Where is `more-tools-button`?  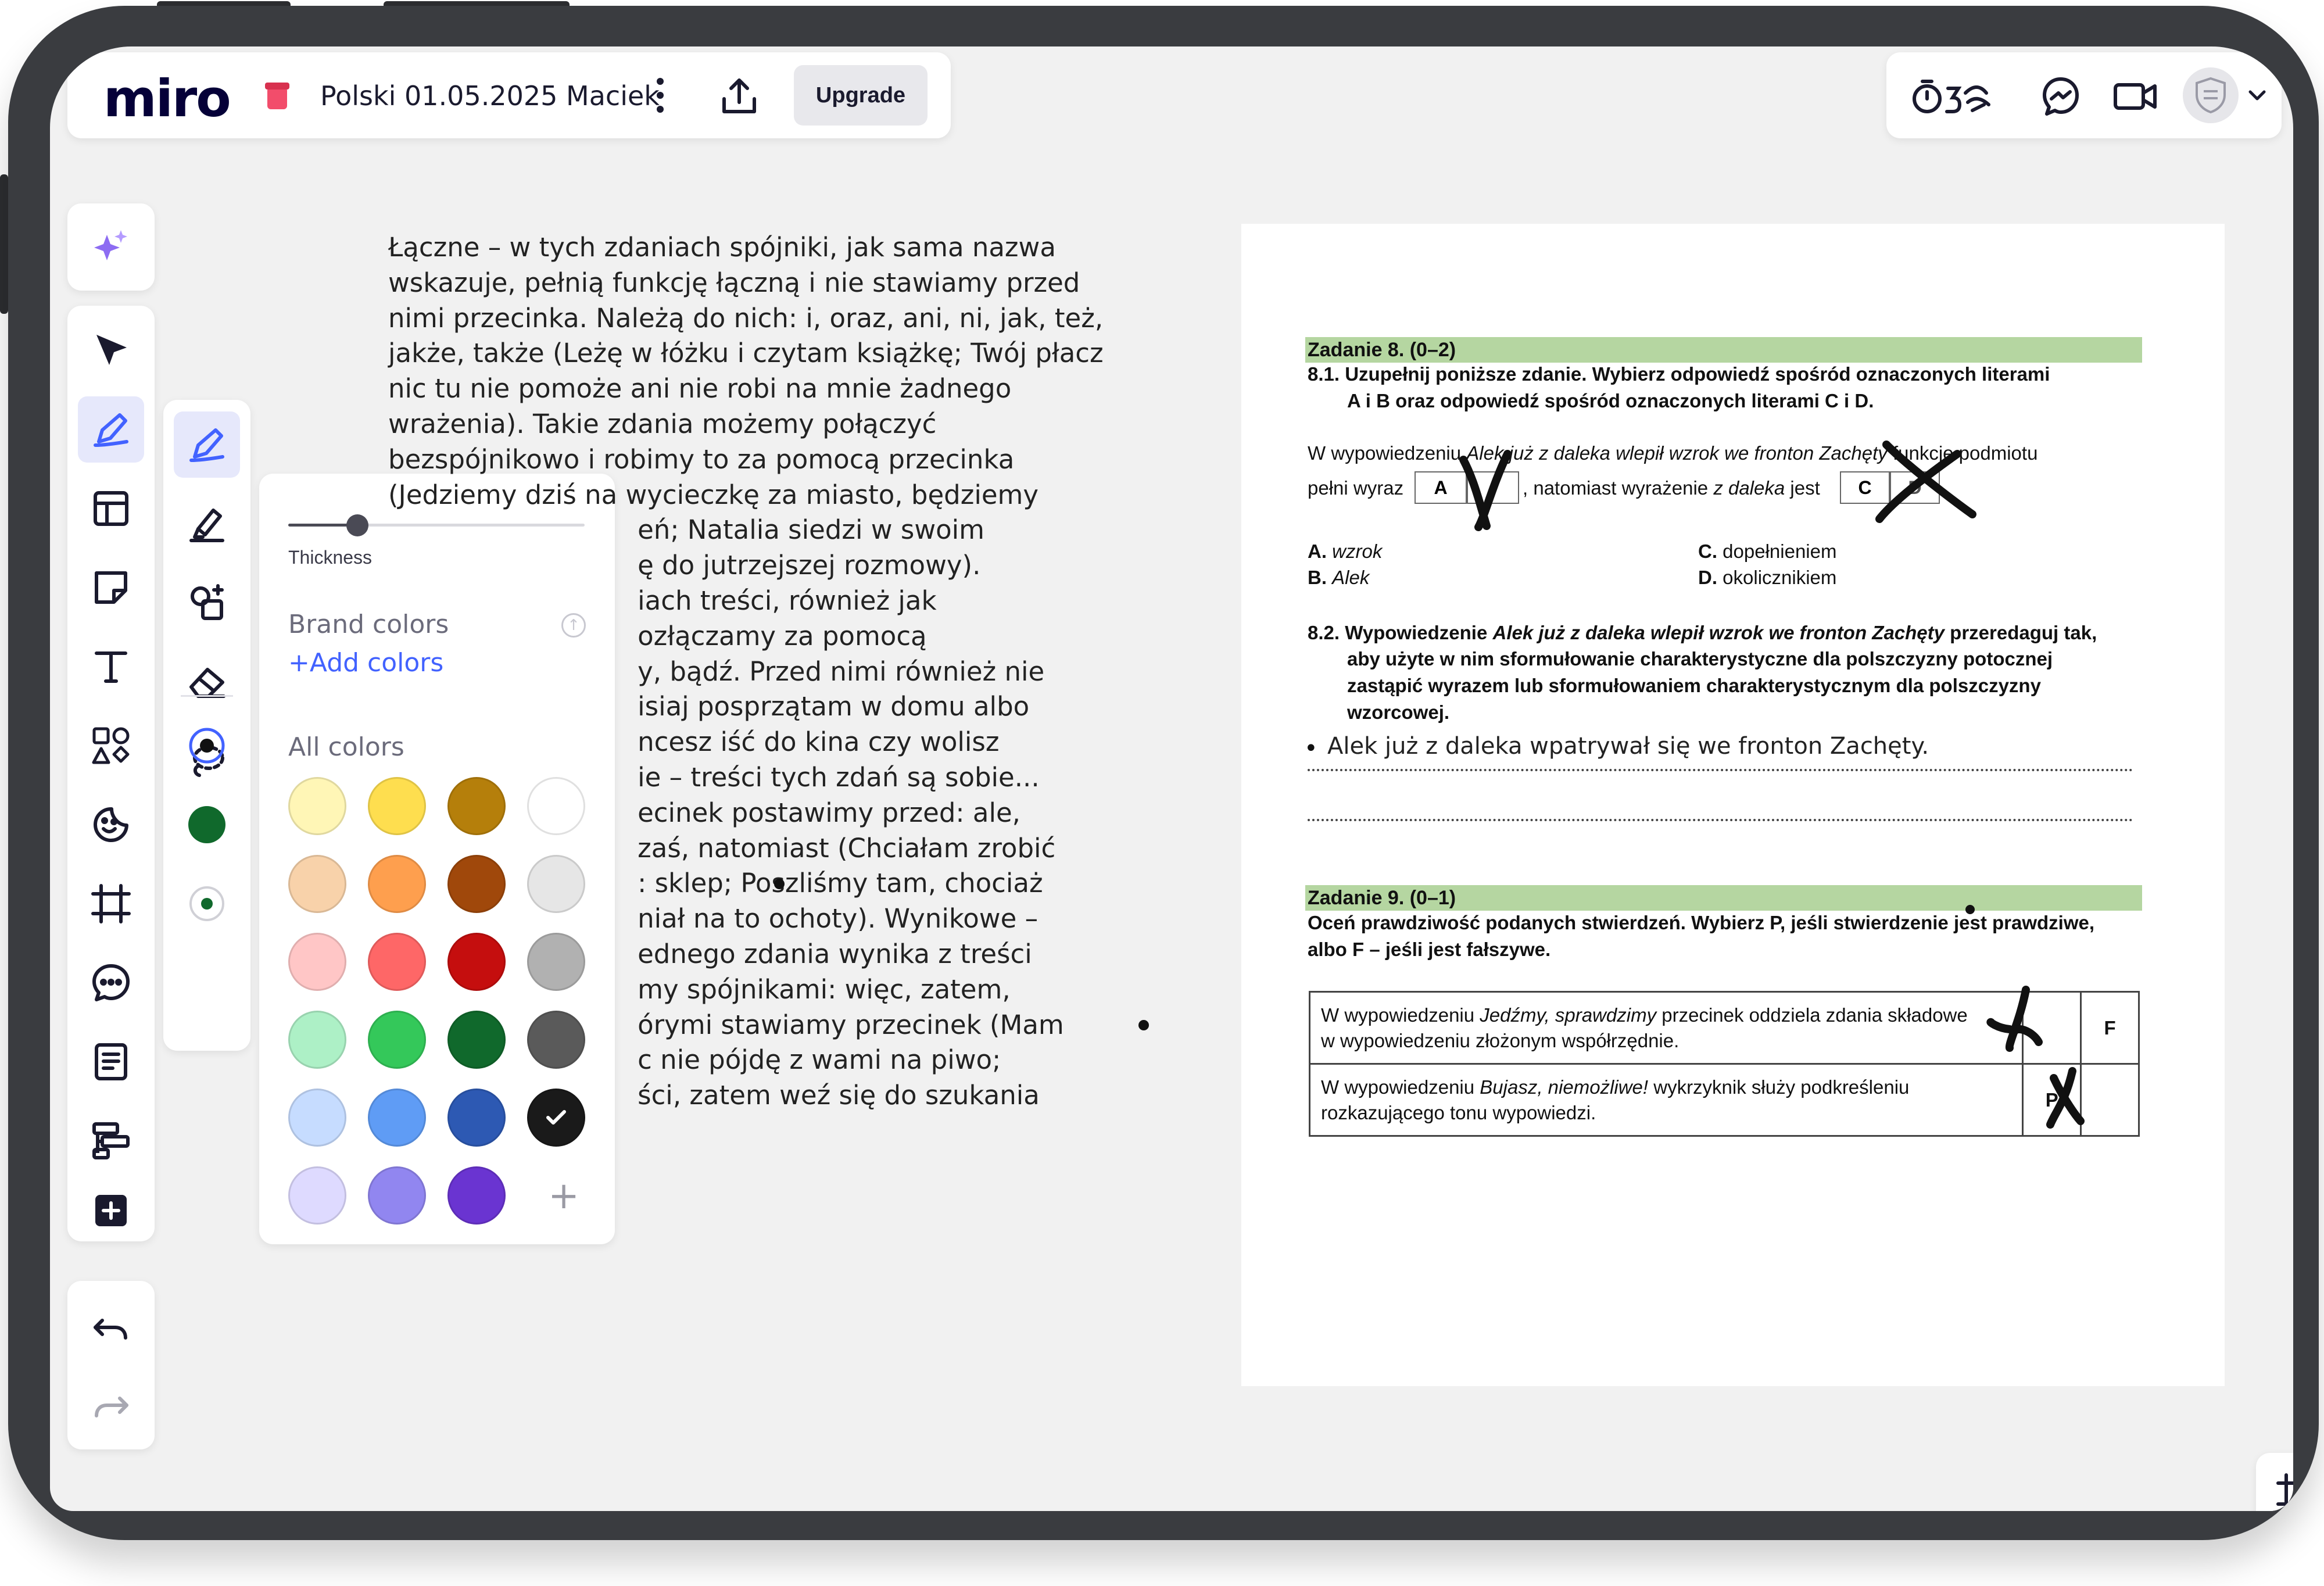 more-tools-button is located at coordinates (111, 1210).